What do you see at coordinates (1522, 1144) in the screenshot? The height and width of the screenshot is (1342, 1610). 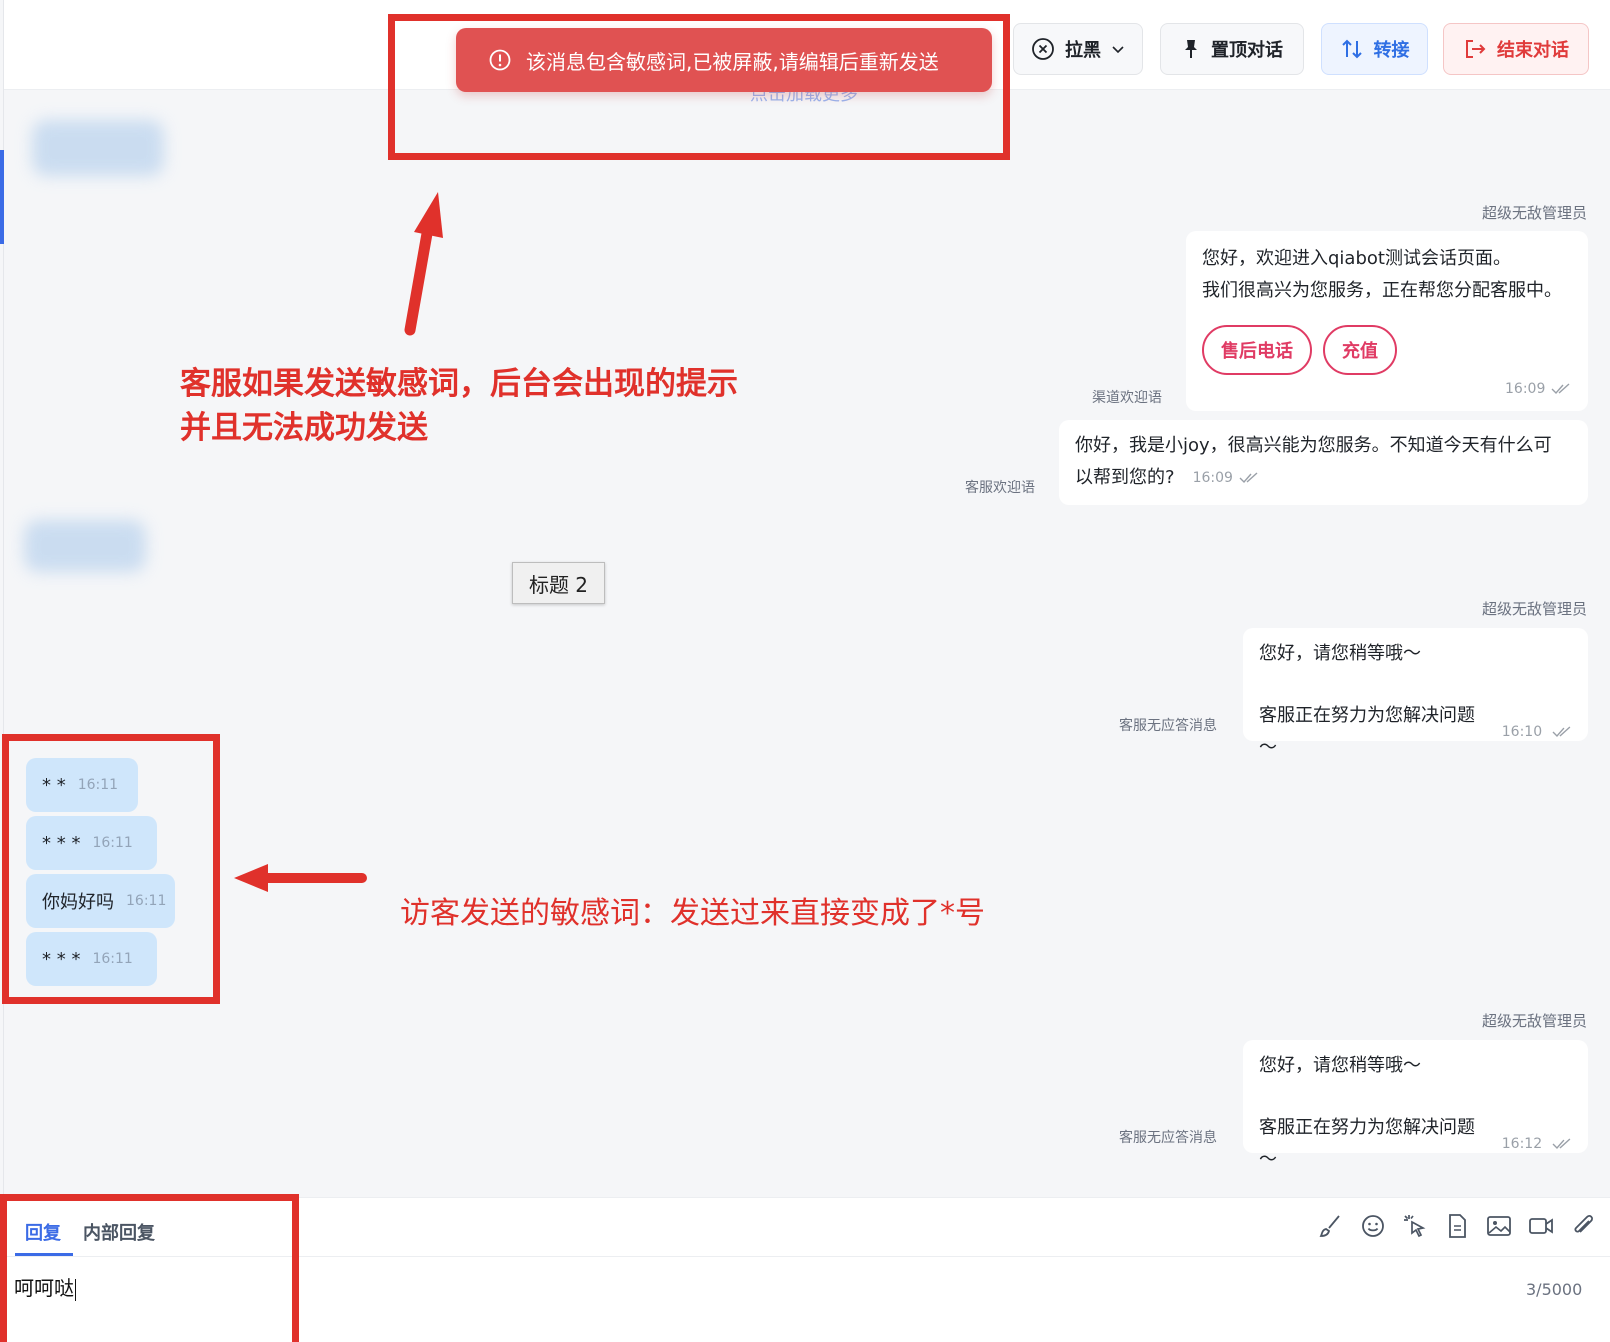 I see `no-reply-time: 16:12` at bounding box center [1522, 1144].